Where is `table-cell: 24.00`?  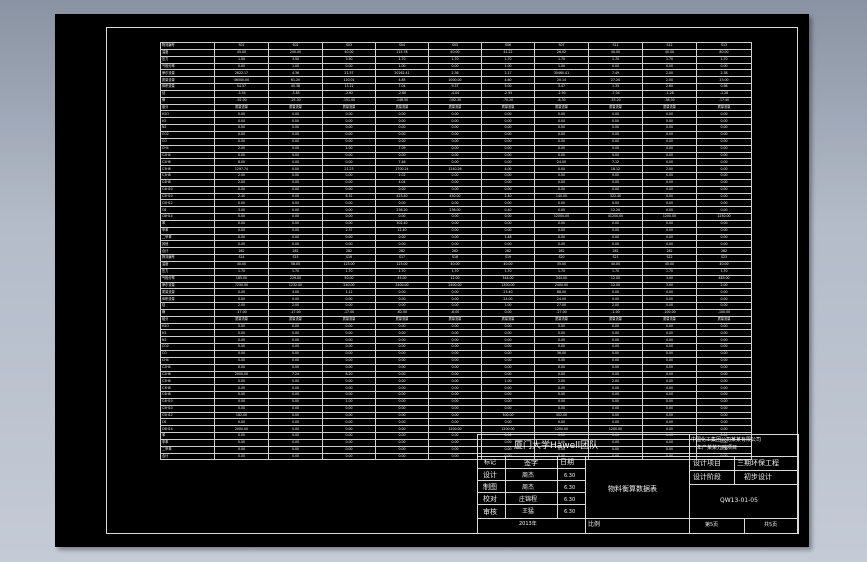 table-cell: 24.00 is located at coordinates (561, 299).